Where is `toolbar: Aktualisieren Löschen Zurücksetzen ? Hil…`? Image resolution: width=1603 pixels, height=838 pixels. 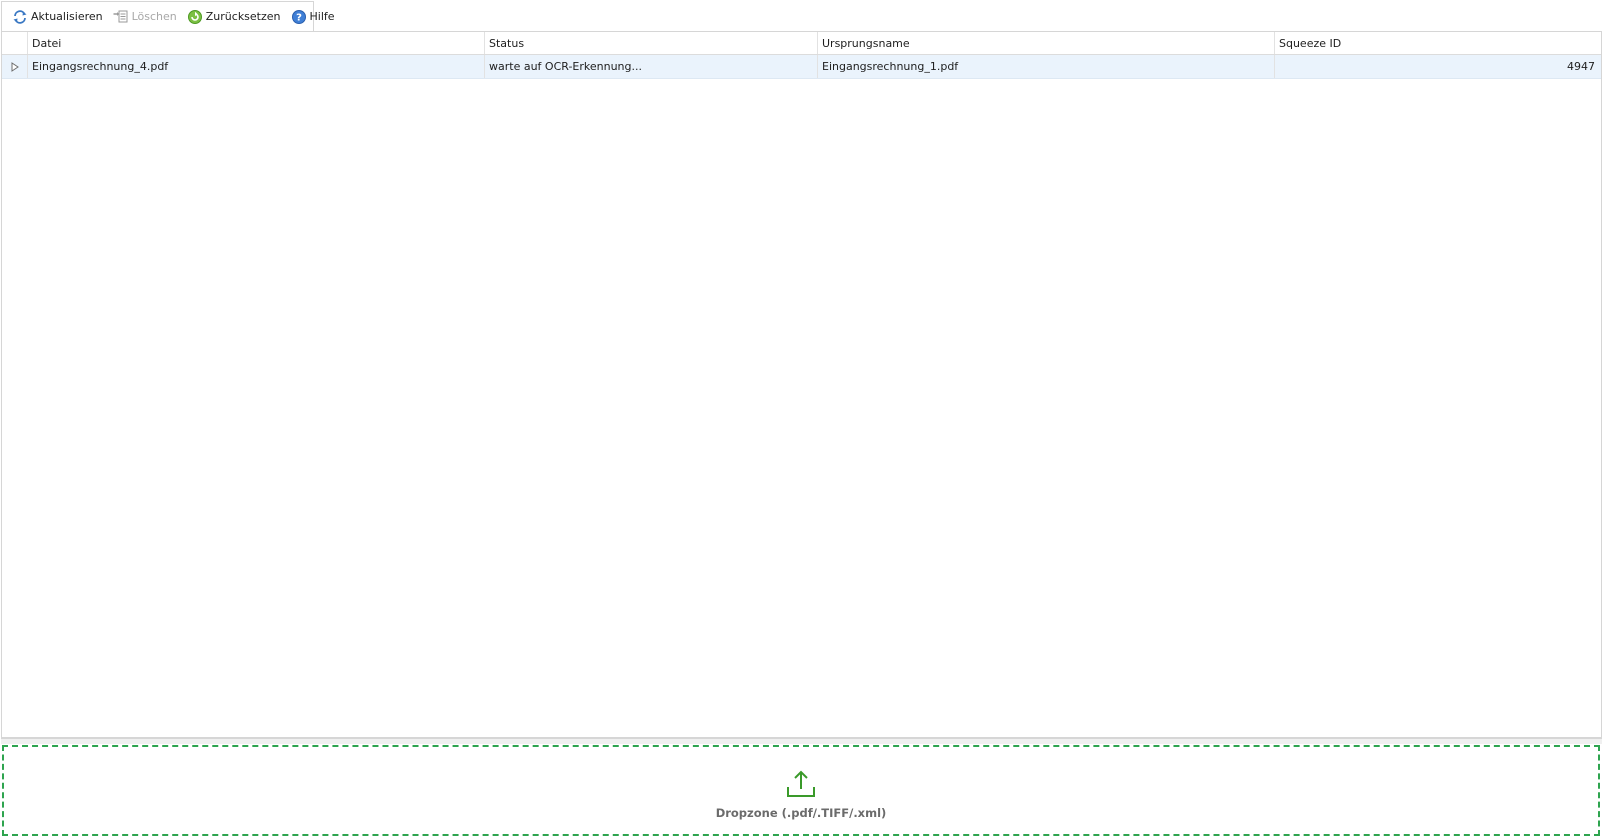
toolbar: Aktualisieren Löschen Zurücksetzen ? Hil… is located at coordinates (168, 16).